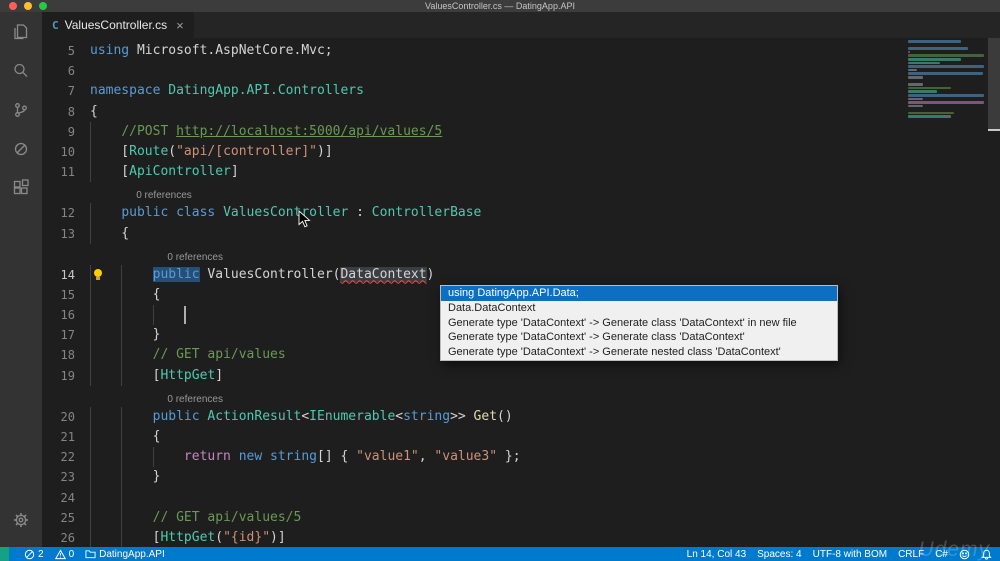  Describe the element at coordinates (66, 518) in the screenshot. I see `line-number: 25` at that location.